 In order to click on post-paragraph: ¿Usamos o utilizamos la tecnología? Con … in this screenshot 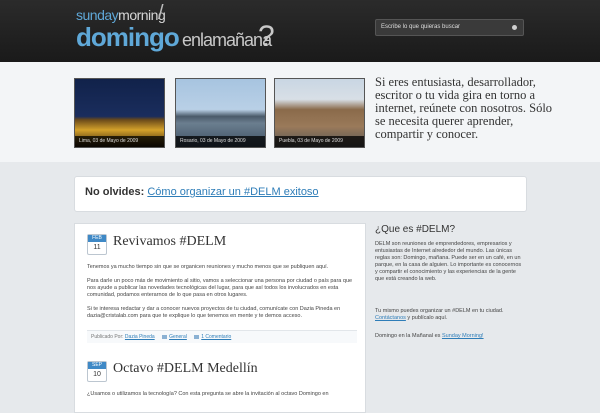, I will do `click(208, 394)`.